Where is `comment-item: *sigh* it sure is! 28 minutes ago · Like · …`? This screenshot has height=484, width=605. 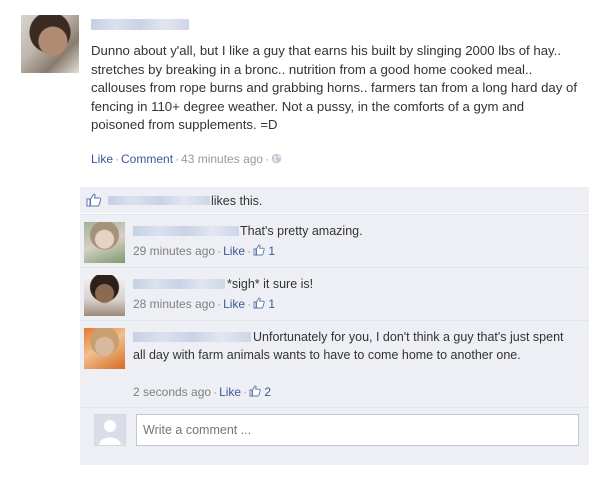 comment-item: *sigh* it sure is! 28 minutes ago · Like · … is located at coordinates (334, 293).